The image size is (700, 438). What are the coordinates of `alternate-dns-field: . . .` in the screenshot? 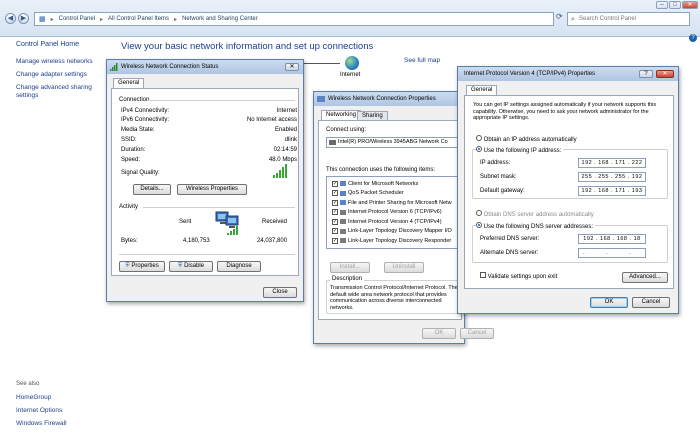 It's located at (612, 253).